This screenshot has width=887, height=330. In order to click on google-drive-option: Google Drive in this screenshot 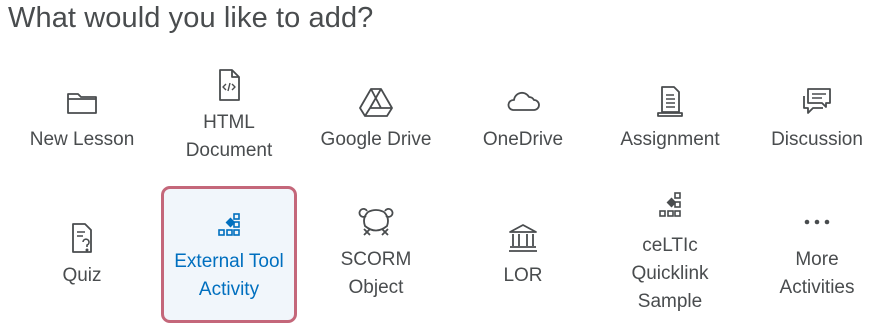, I will do `click(376, 119)`.